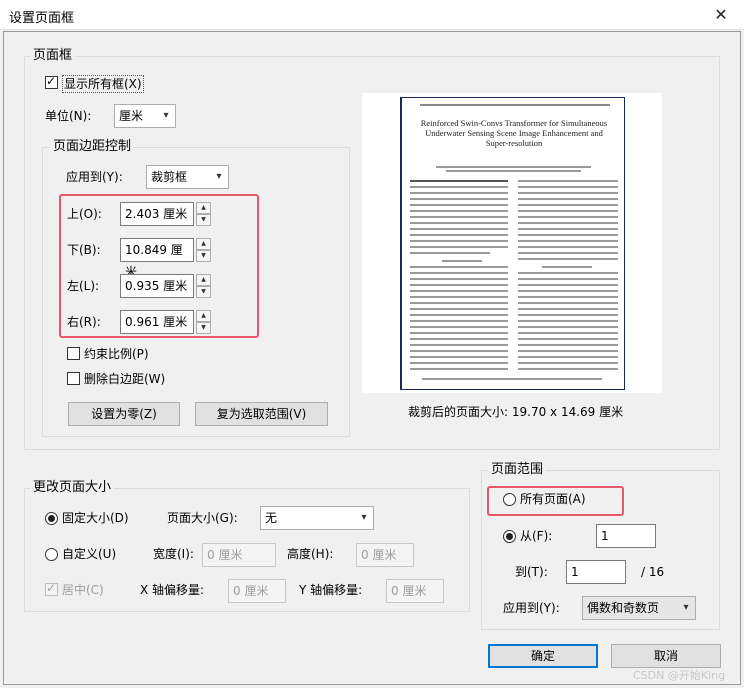 The height and width of the screenshot is (688, 744). What do you see at coordinates (653, 572) in the screenshot?
I see `page-total: / 16` at bounding box center [653, 572].